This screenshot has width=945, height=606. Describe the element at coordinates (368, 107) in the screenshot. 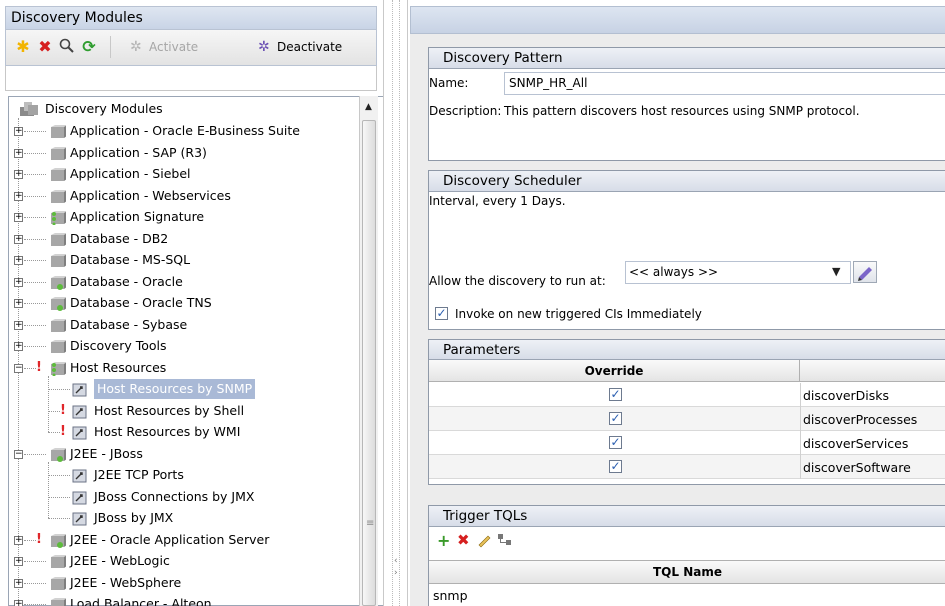

I see `scroll-up-icon: ▲` at that location.